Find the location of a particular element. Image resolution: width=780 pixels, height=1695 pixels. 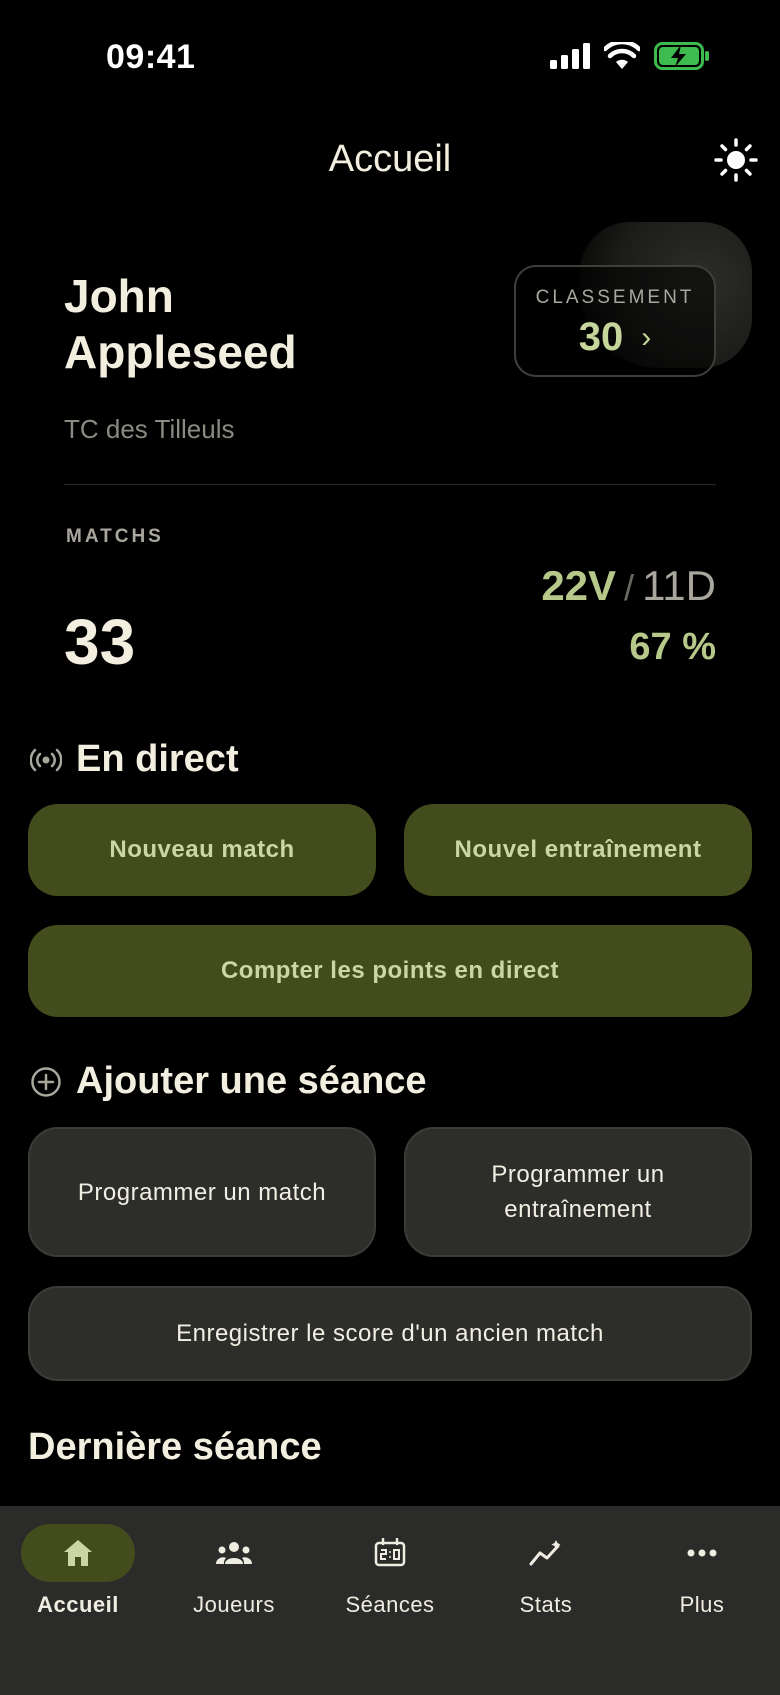

add-session-header: Ajouter une séance is located at coordinates (228, 1081).